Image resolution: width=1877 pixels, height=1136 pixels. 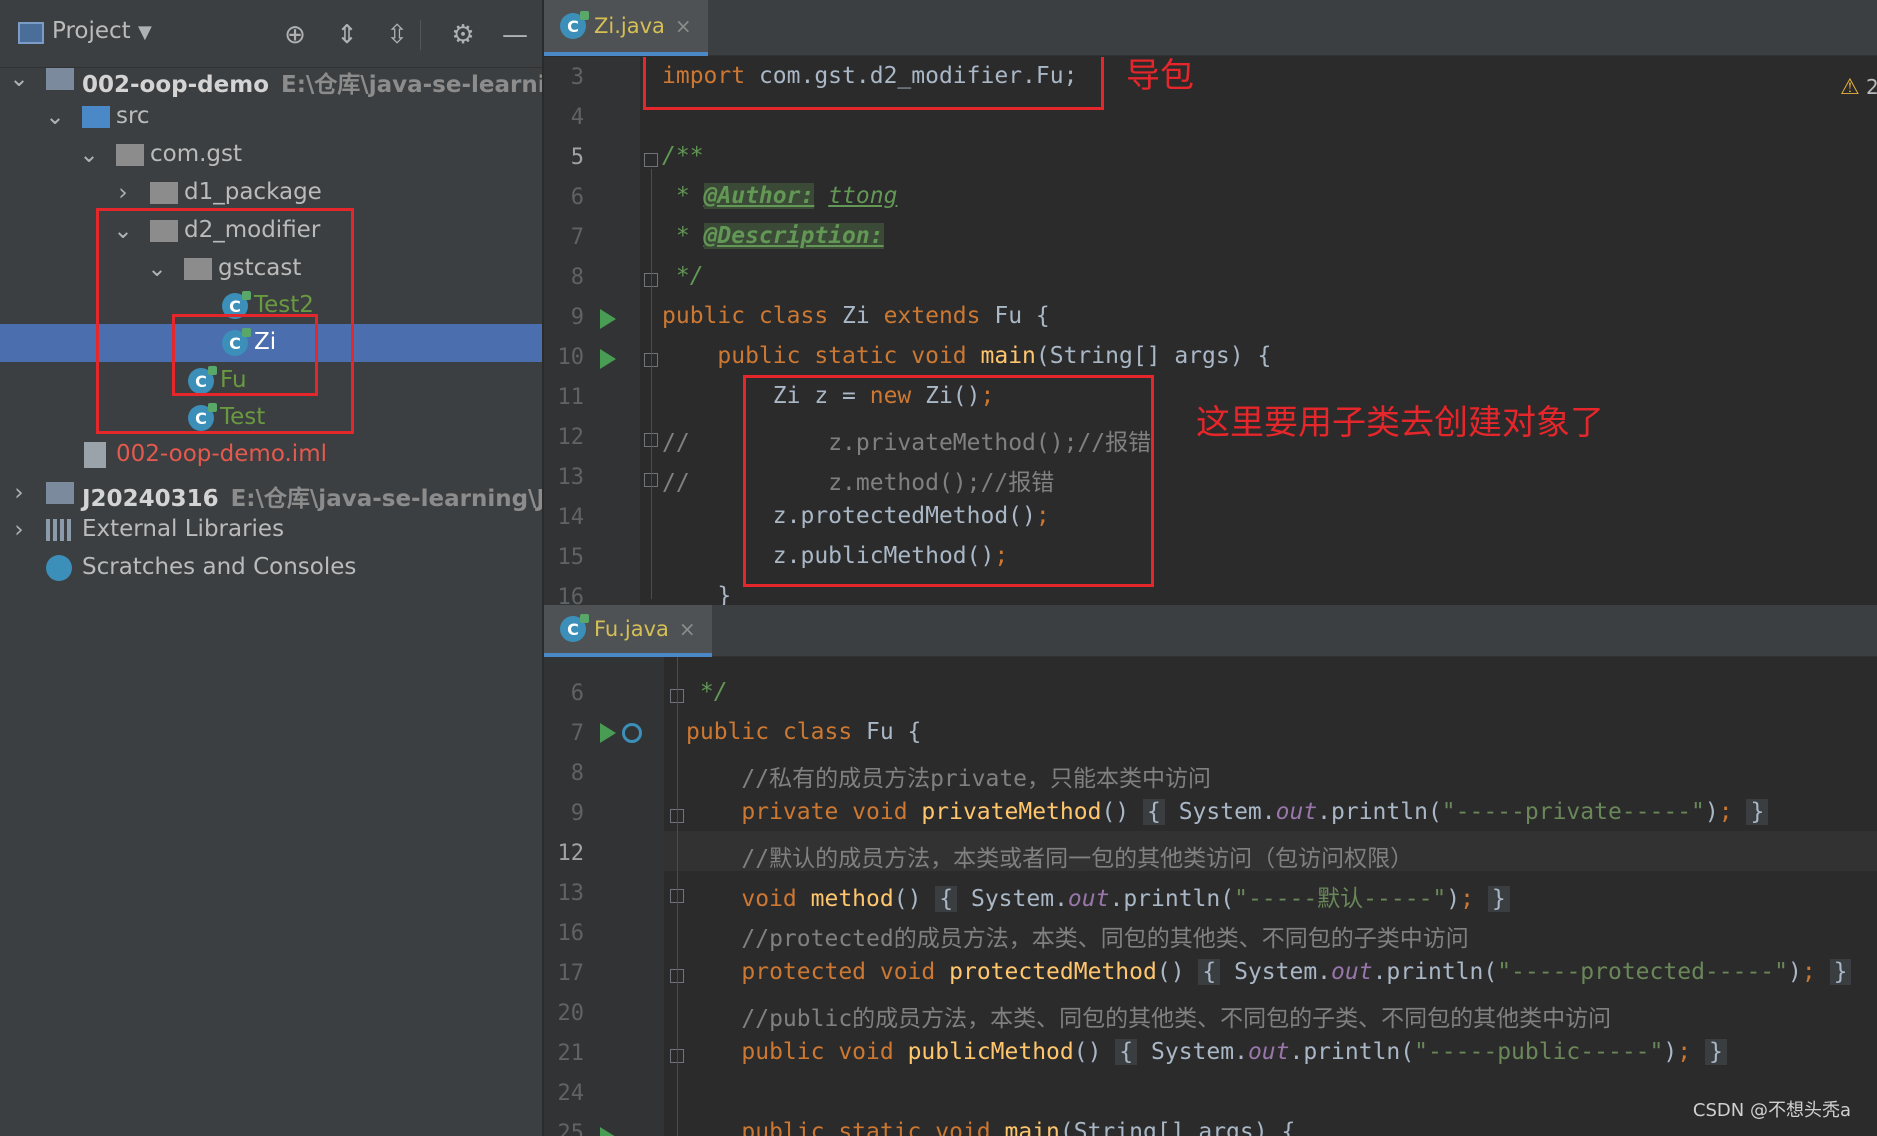 I want to click on code-line-5: /**, so click(x=683, y=156).